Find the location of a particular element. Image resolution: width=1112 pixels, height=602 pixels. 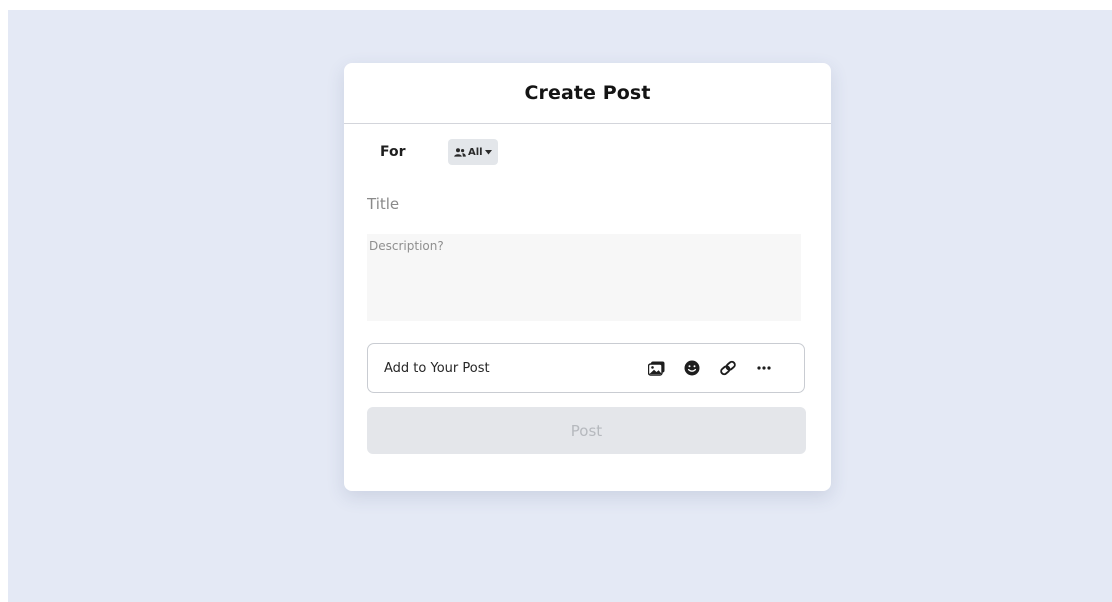

add-to-post-label: Add to Your Post is located at coordinates (437, 368).